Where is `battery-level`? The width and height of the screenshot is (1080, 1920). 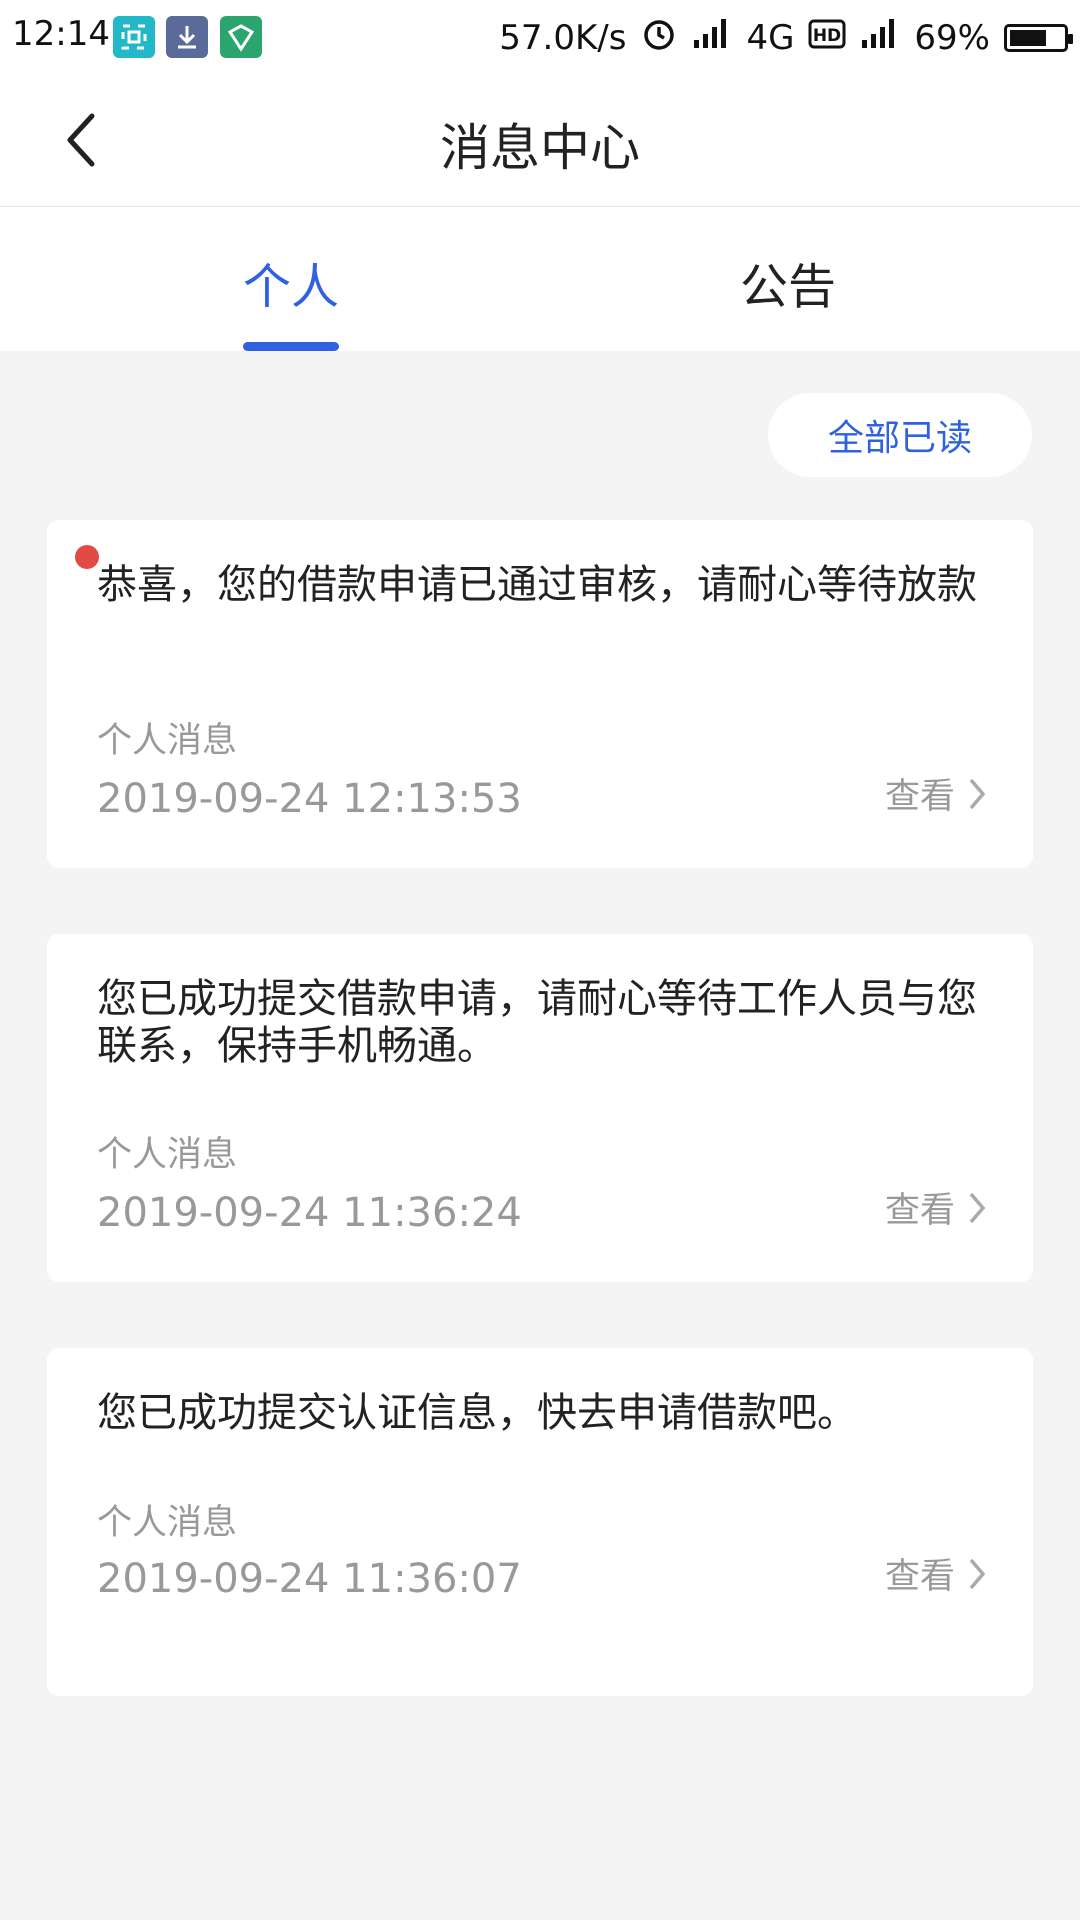
battery-level is located at coordinates (1028, 37).